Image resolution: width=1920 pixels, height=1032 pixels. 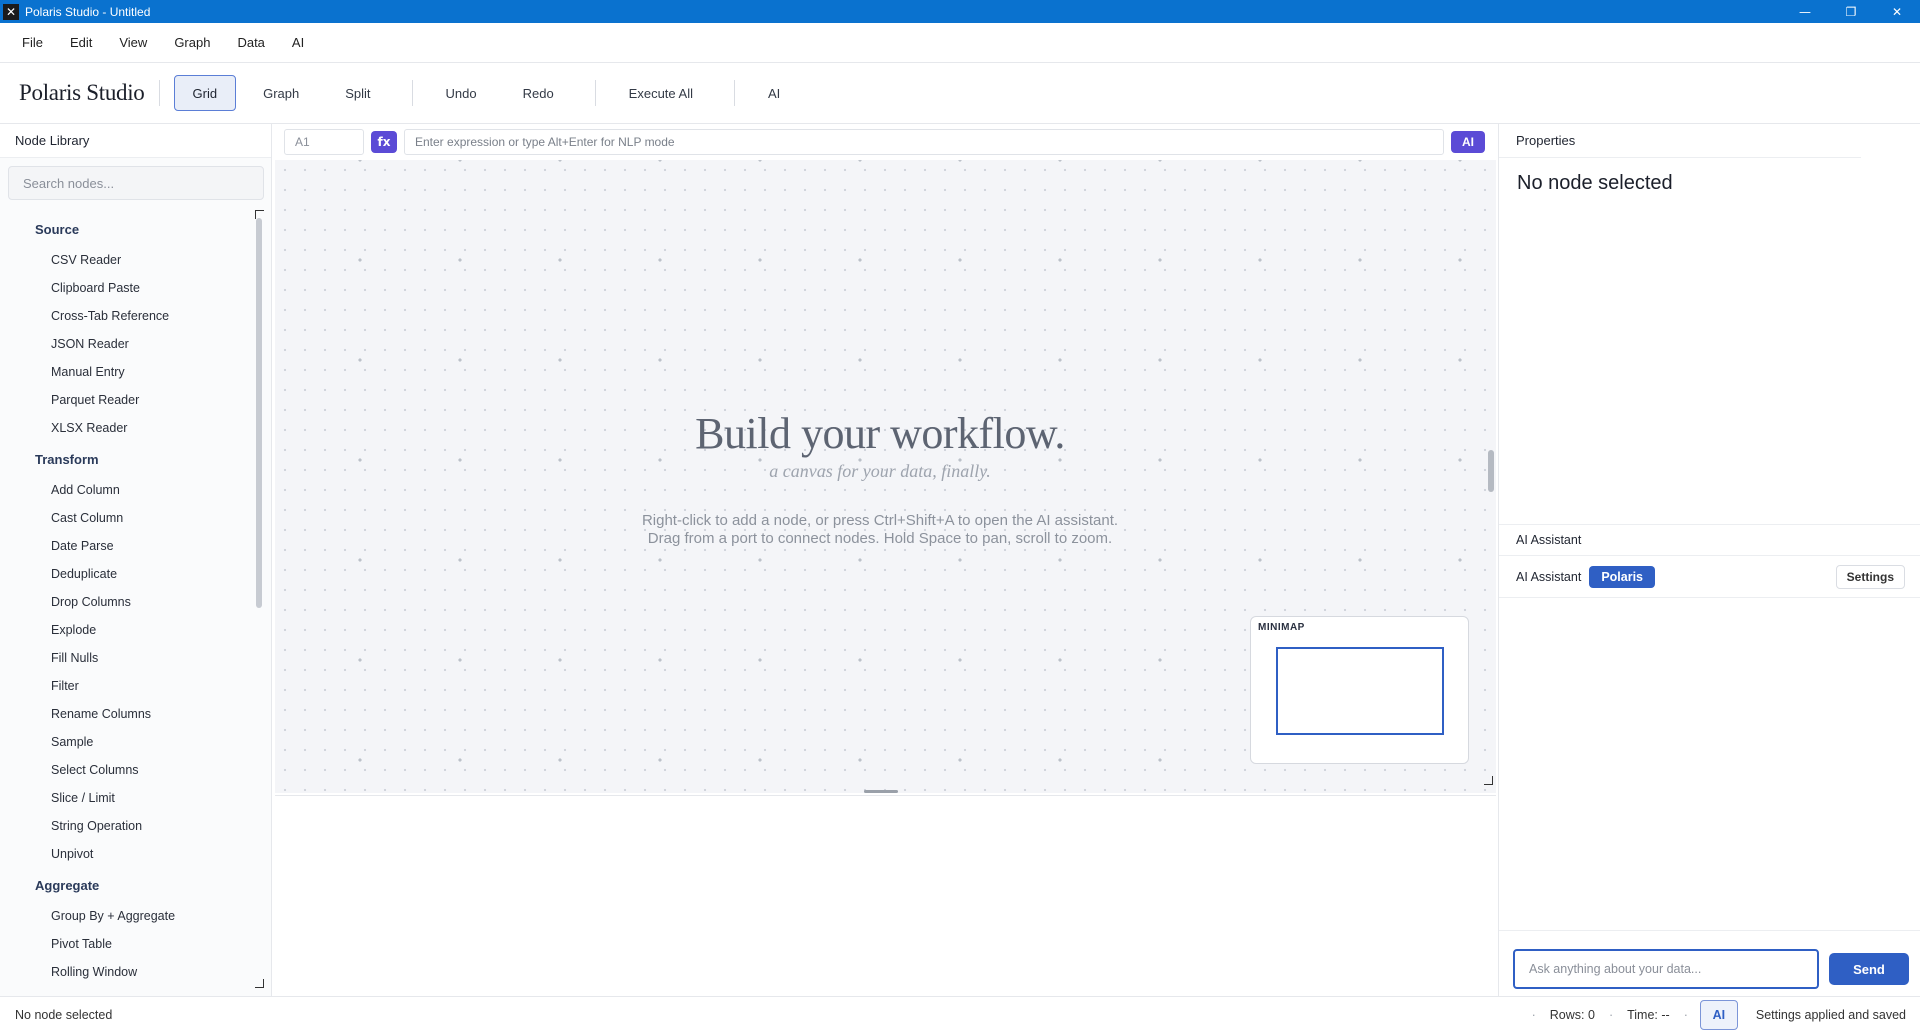 I want to click on node-item: Clipboard Paste, so click(x=128, y=288).